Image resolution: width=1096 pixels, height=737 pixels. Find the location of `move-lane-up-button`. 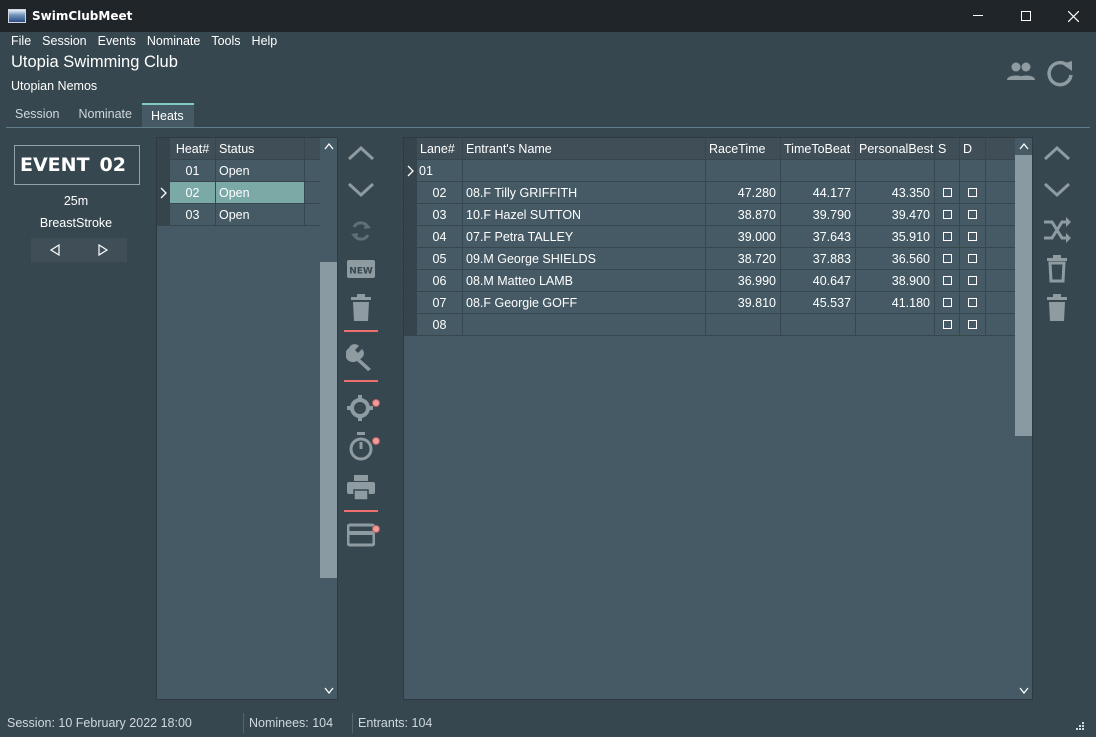

move-lane-up-button is located at coordinates (1057, 154).